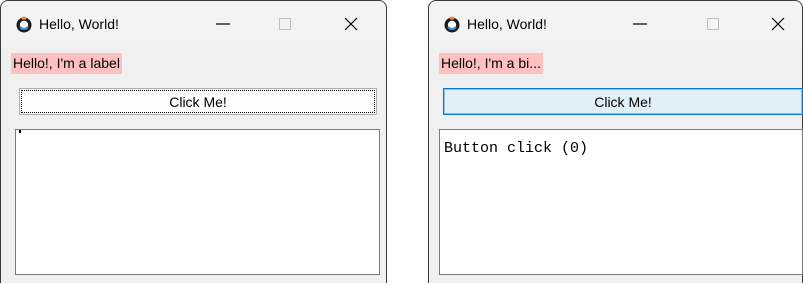 The width and height of the screenshot is (803, 285). What do you see at coordinates (66, 63) in the screenshot?
I see `hello-label: Hello!, I'm a label` at bounding box center [66, 63].